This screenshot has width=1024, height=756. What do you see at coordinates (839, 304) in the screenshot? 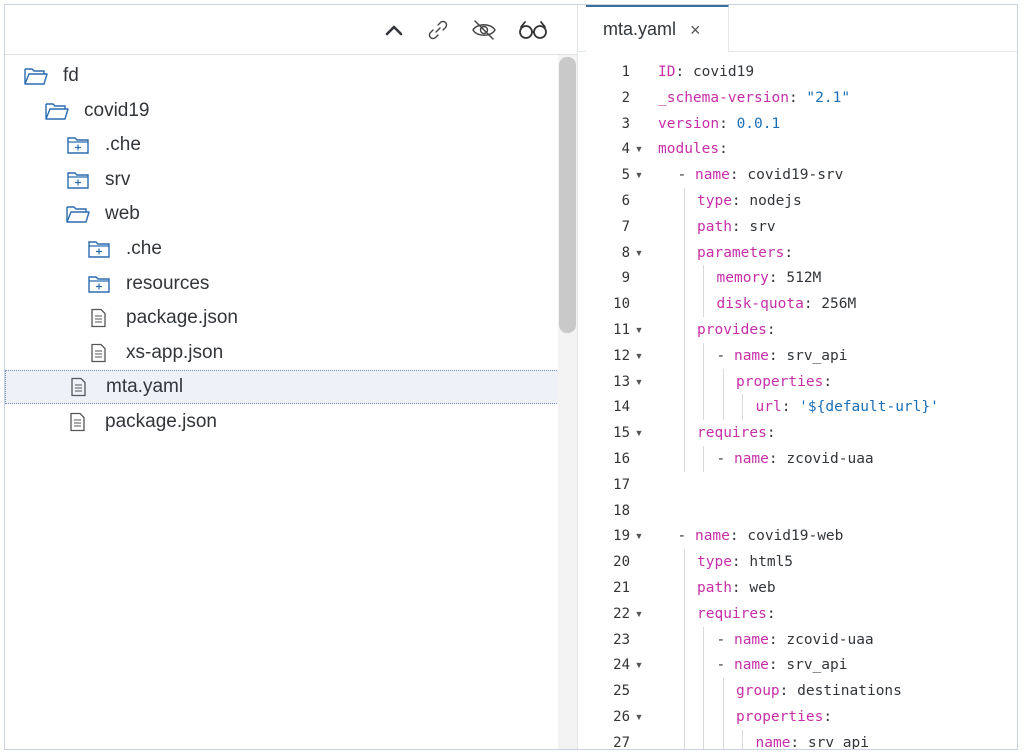
I see `yaml-value: 256M` at bounding box center [839, 304].